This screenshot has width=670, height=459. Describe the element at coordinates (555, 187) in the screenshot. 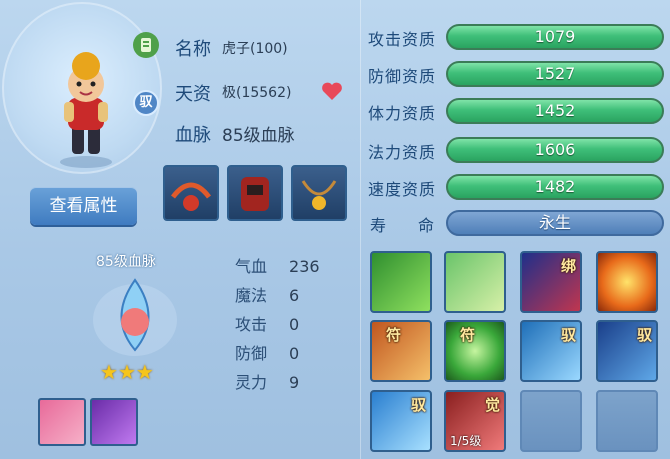

I see `speed-quality-bar: 1482` at that location.